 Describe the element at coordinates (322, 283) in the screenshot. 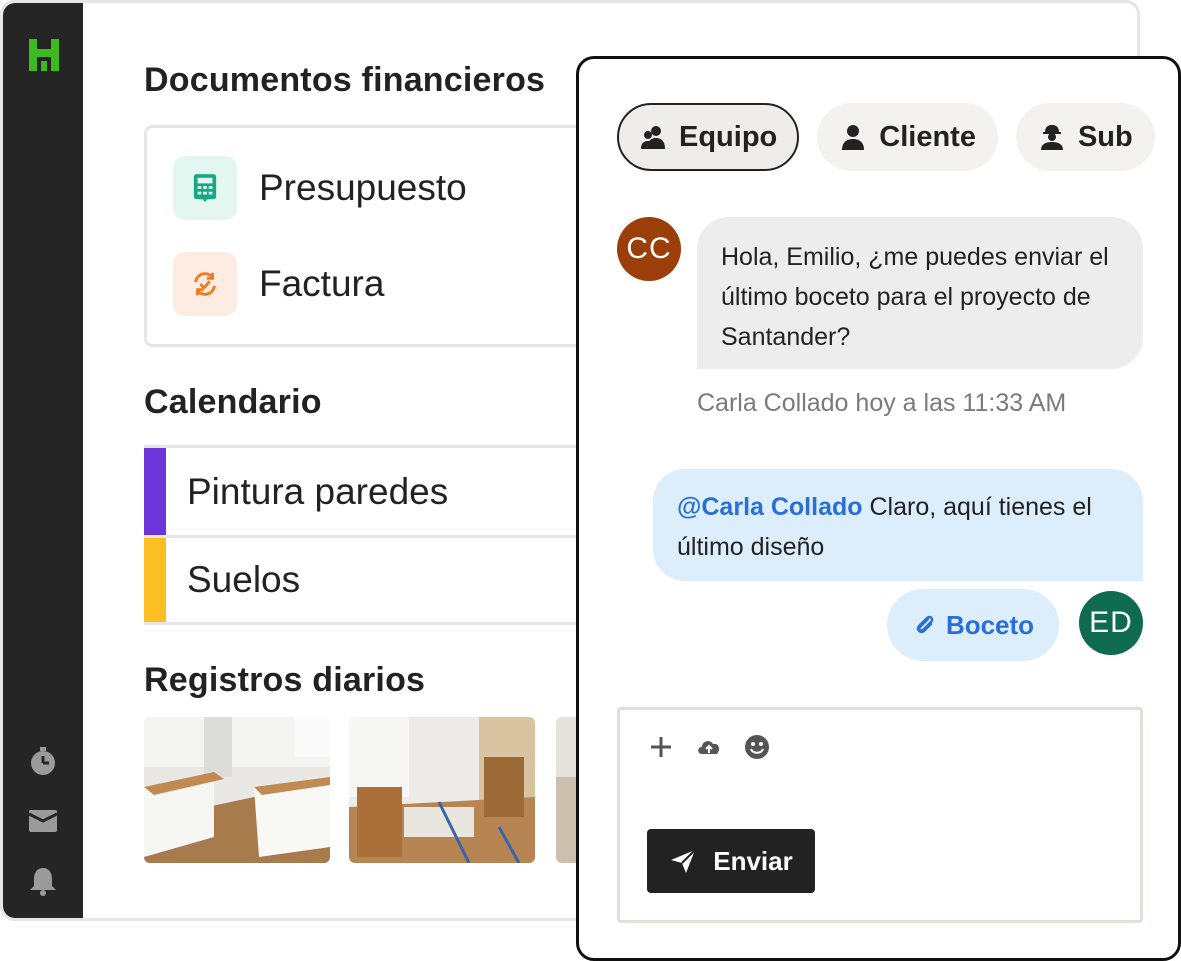

I see `fin-item-label: Factura` at that location.